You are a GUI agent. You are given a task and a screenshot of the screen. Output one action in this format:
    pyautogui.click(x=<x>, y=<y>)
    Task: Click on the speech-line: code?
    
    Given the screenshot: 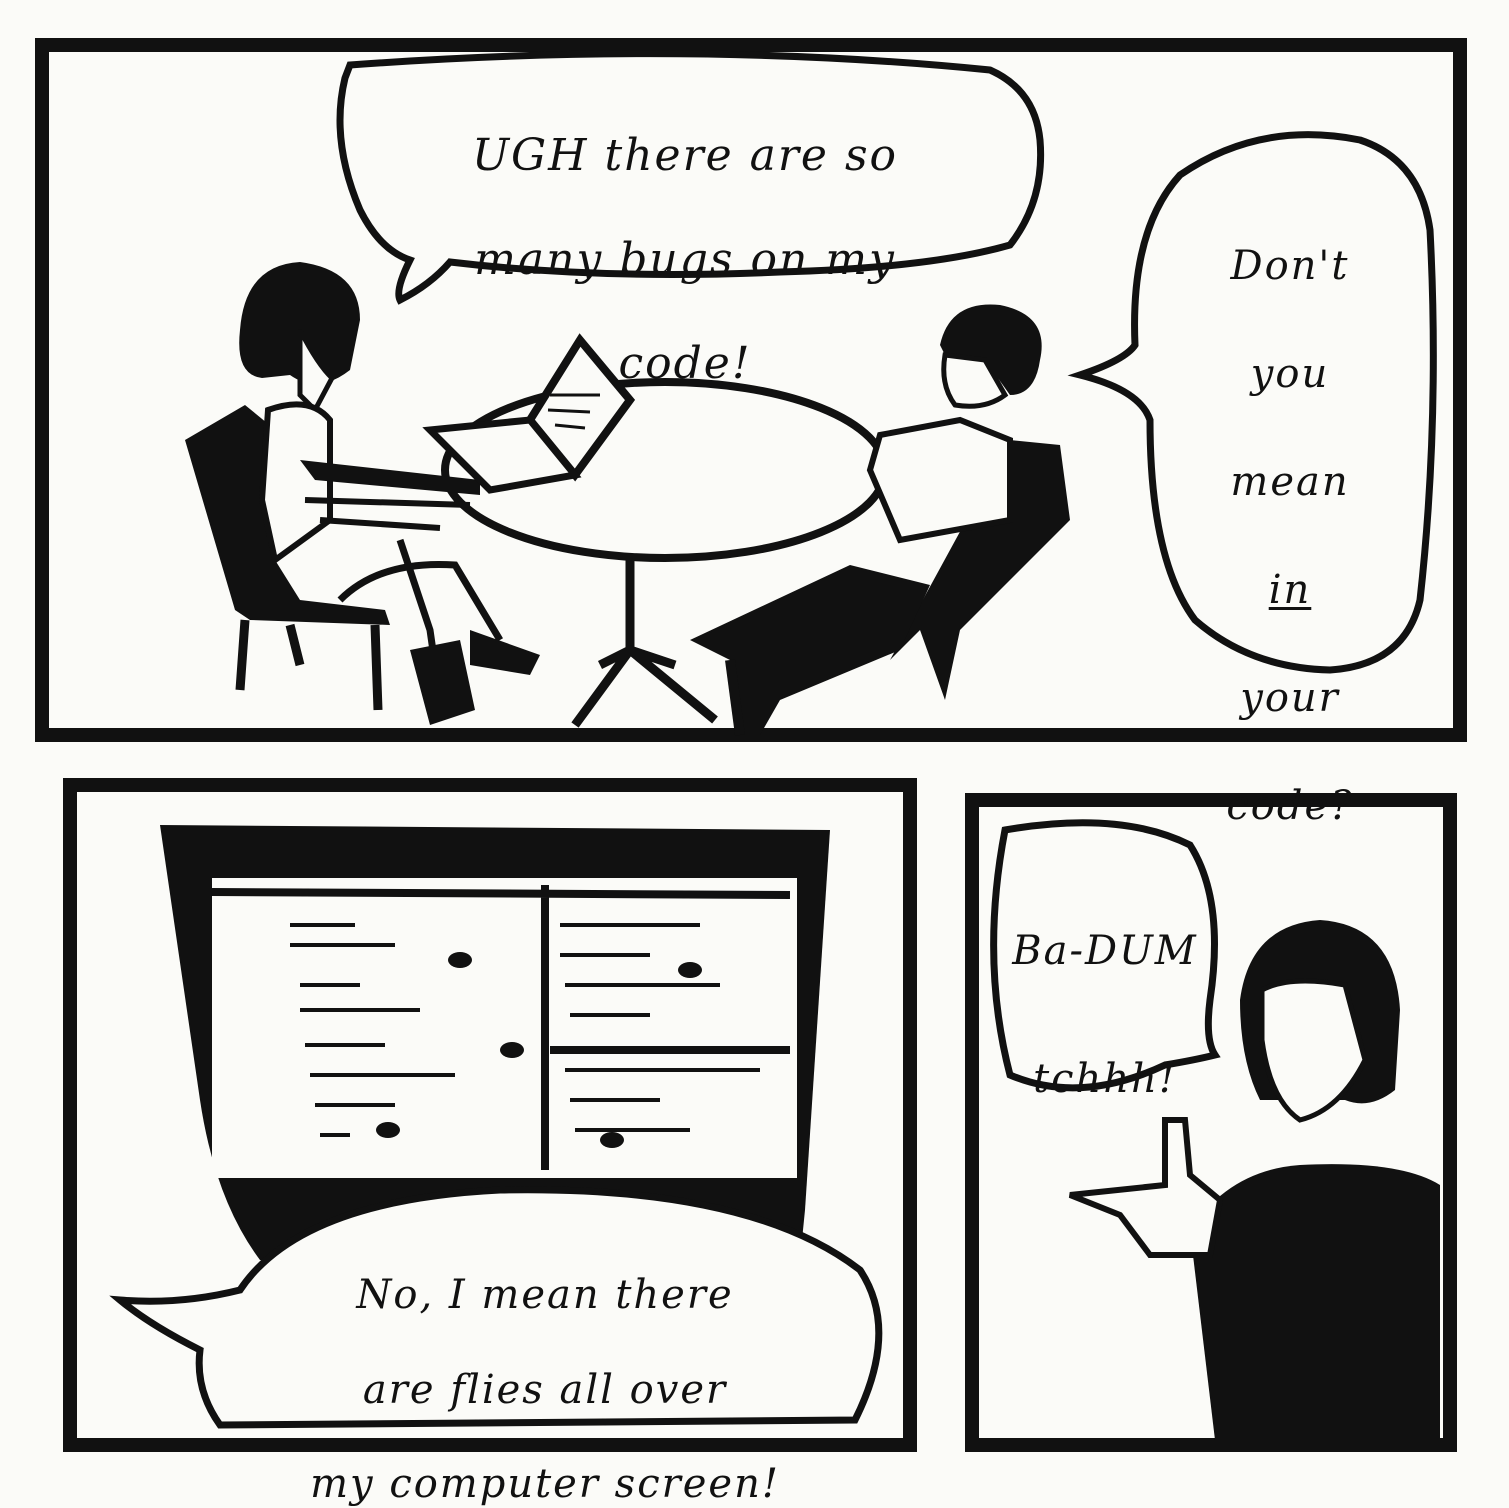 What is the action you would take?
    pyautogui.click(x=1290, y=806)
    